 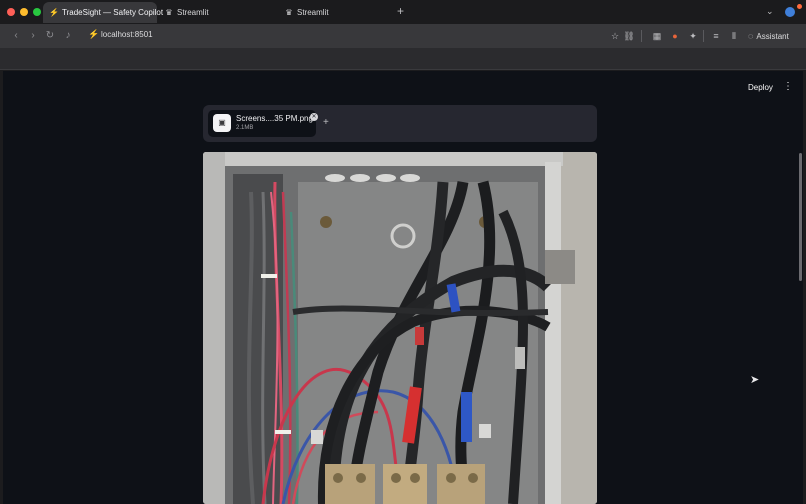 I want to click on assistant-label: Assistant, so click(x=772, y=36).